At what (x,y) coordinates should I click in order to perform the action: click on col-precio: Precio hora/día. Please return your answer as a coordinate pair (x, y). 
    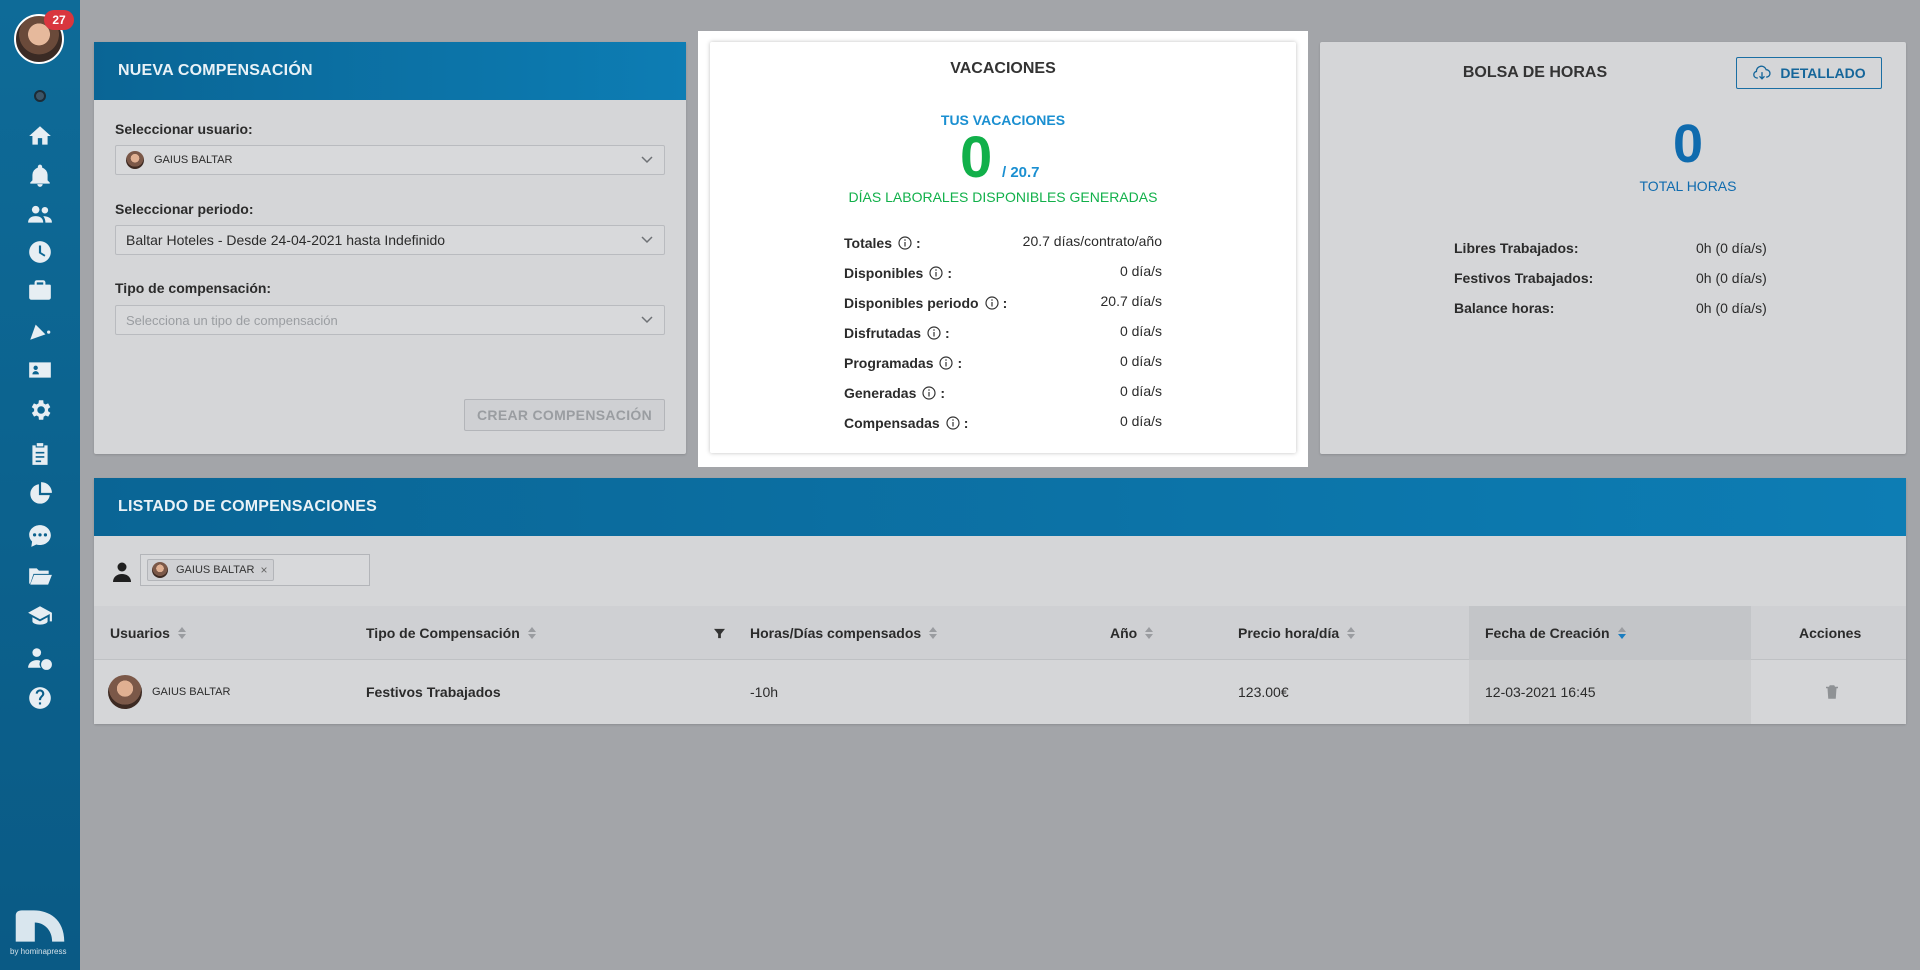
    Looking at the image, I should click on (1297, 633).